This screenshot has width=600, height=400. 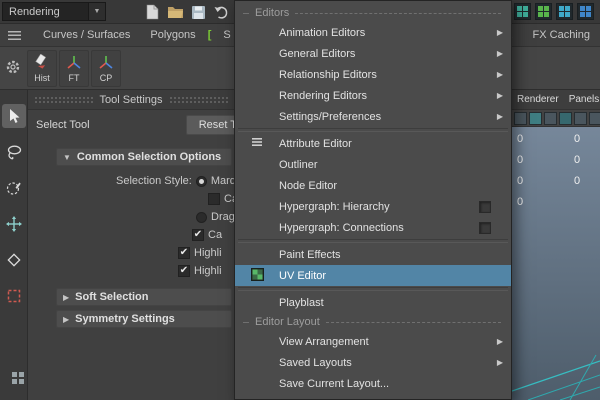 I want to click on tool-name-label: Select Tool, so click(x=63, y=125).